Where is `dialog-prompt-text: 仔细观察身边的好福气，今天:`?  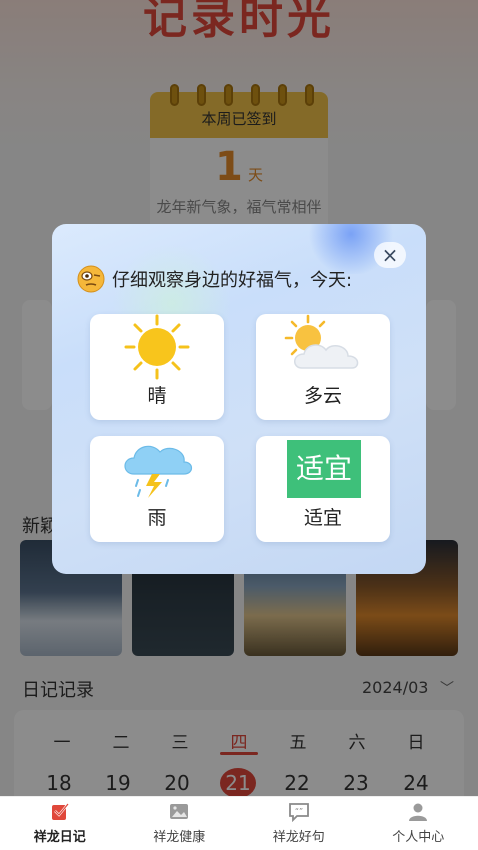
dialog-prompt-text: 仔细观察身边的好福气，今天: is located at coordinates (232, 280).